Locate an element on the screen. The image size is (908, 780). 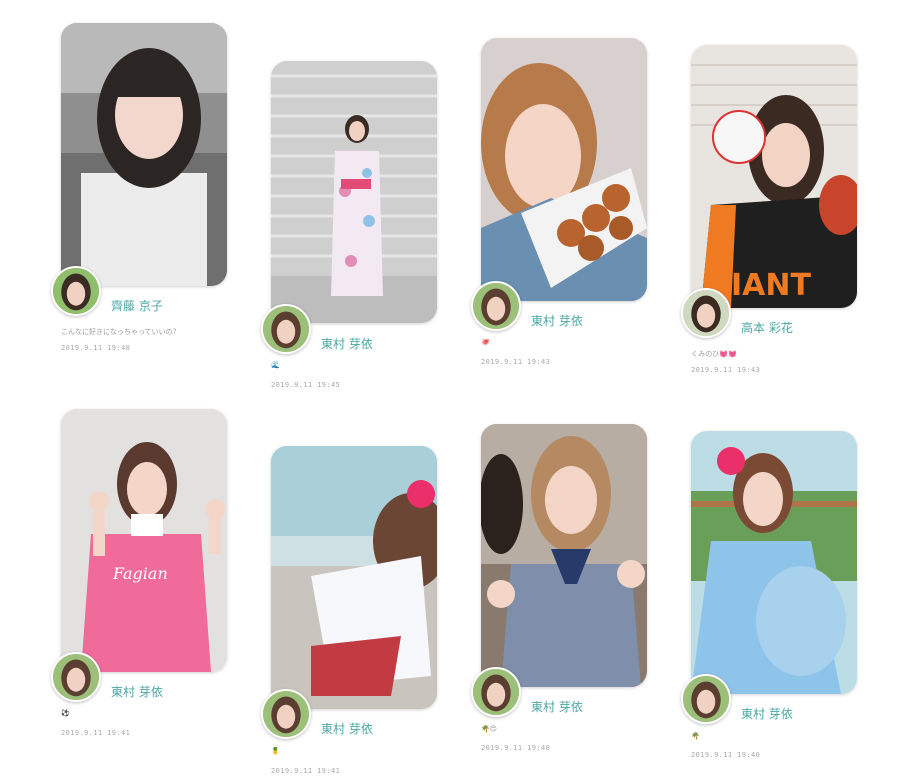
post-card: IANT 高本 彩花 くみのひ💓💓 2019.9.11 19:43 is located at coordinates (769, 212).